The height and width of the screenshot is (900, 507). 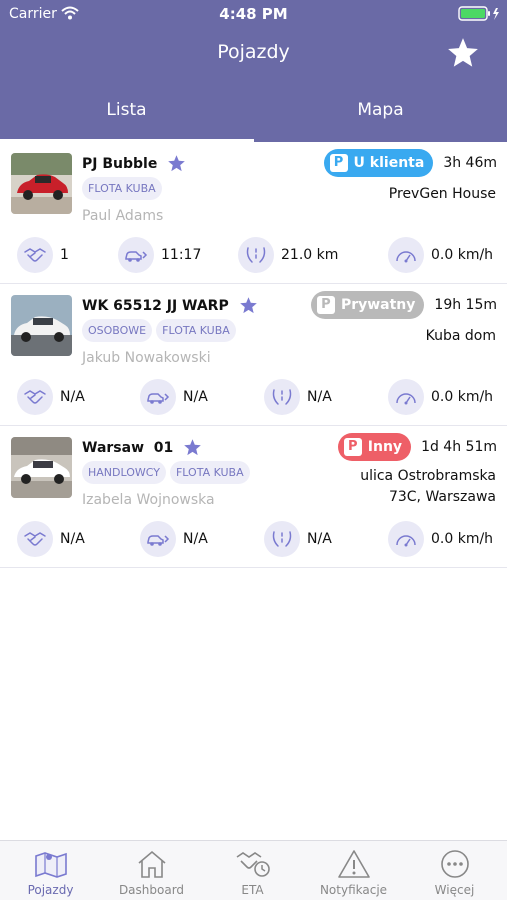 What do you see at coordinates (310, 255) in the screenshot?
I see `stat-distance-value: 21.0 km` at bounding box center [310, 255].